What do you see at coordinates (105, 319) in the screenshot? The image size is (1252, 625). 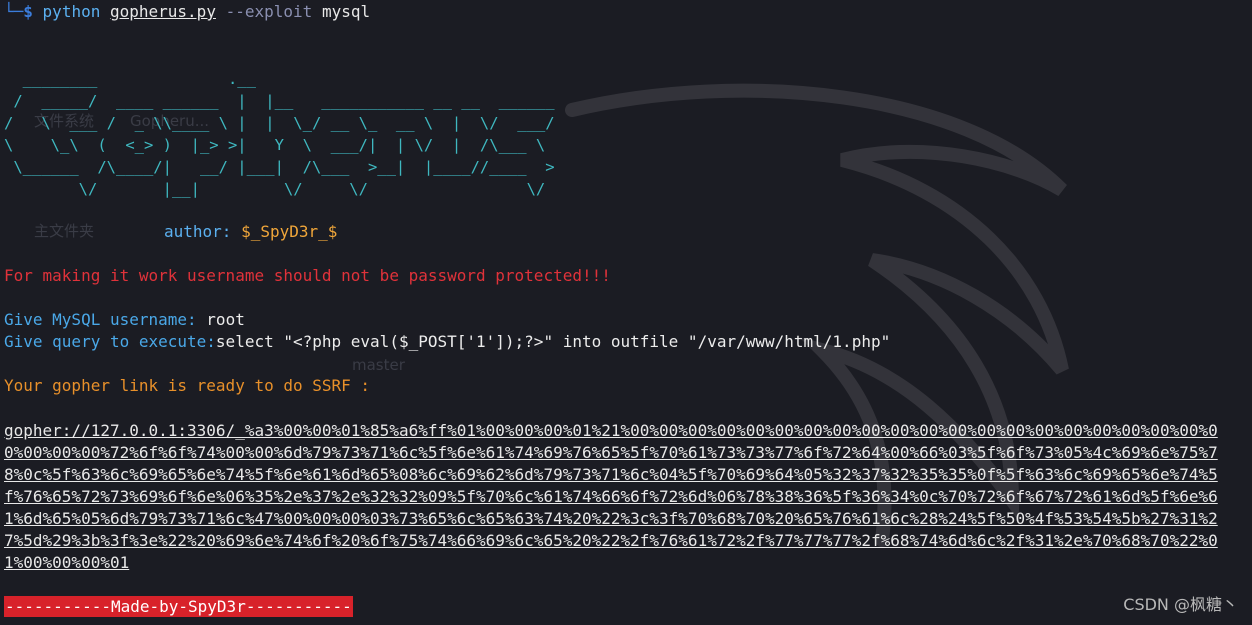 I see `username-label: Give MySQL username:` at bounding box center [105, 319].